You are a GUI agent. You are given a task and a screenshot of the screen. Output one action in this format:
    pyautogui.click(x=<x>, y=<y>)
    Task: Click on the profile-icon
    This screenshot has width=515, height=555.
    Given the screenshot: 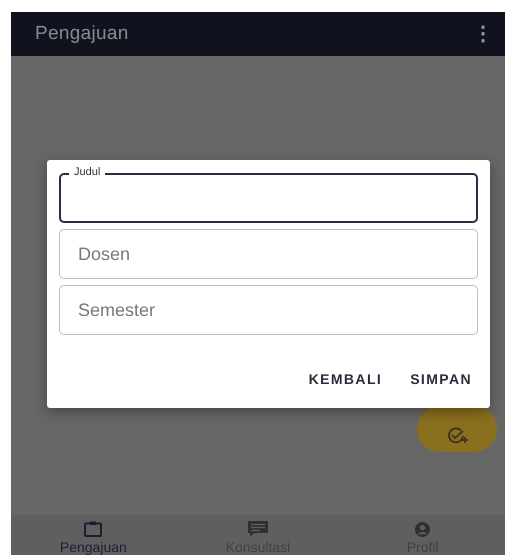 What is the action you would take?
    pyautogui.click(x=422, y=529)
    